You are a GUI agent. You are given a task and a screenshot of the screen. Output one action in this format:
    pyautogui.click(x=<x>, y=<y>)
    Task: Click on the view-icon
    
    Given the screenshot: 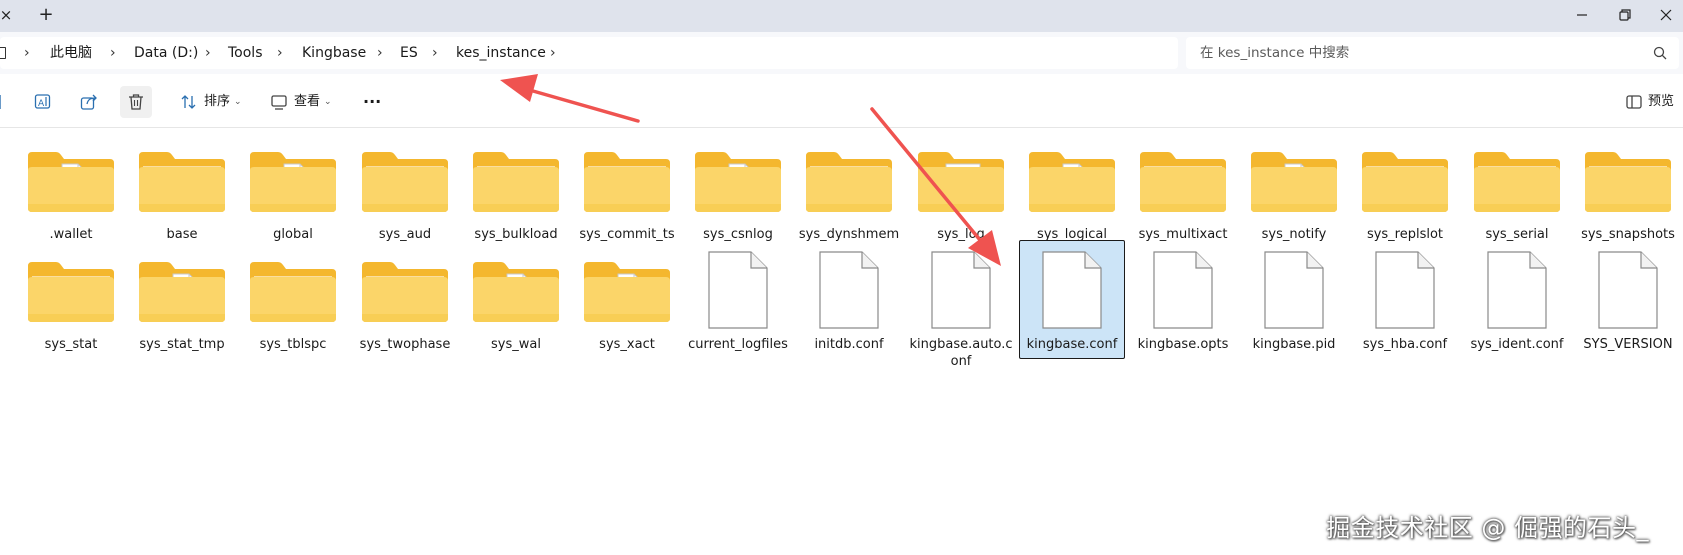 What is the action you would take?
    pyautogui.click(x=279, y=102)
    